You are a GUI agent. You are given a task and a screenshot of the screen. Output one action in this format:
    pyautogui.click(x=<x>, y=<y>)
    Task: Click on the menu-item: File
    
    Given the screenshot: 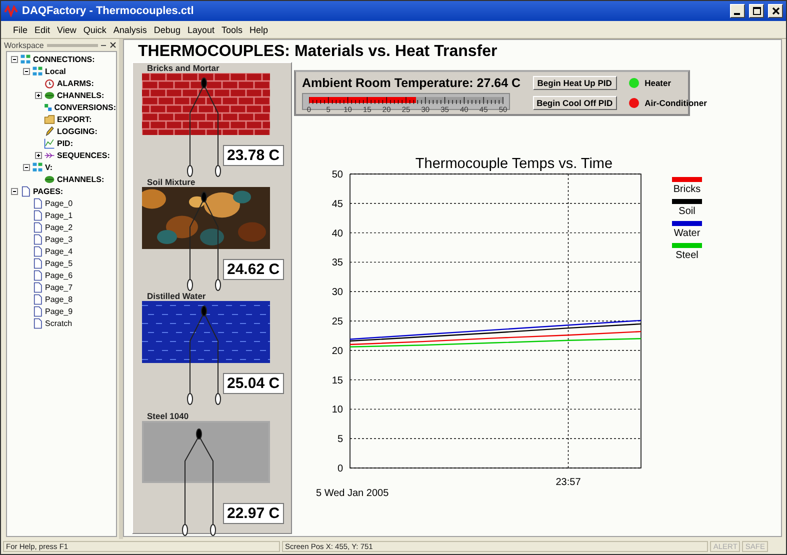 What is the action you would take?
    pyautogui.click(x=20, y=29)
    